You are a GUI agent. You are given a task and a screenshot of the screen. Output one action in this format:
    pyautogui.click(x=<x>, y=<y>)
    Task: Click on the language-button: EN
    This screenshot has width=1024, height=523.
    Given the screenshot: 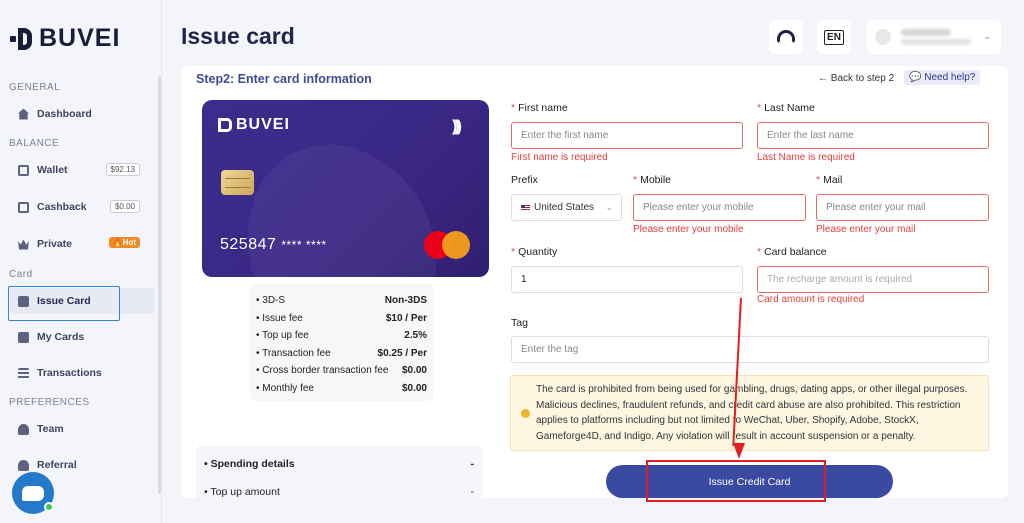 What is the action you would take?
    pyautogui.click(x=834, y=37)
    